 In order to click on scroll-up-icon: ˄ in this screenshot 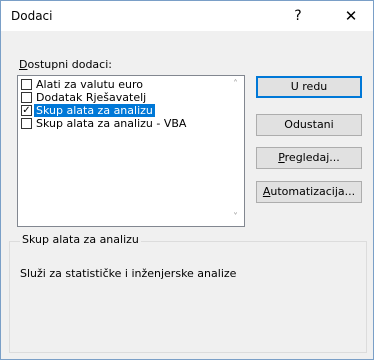, I will do `click(235, 84)`.